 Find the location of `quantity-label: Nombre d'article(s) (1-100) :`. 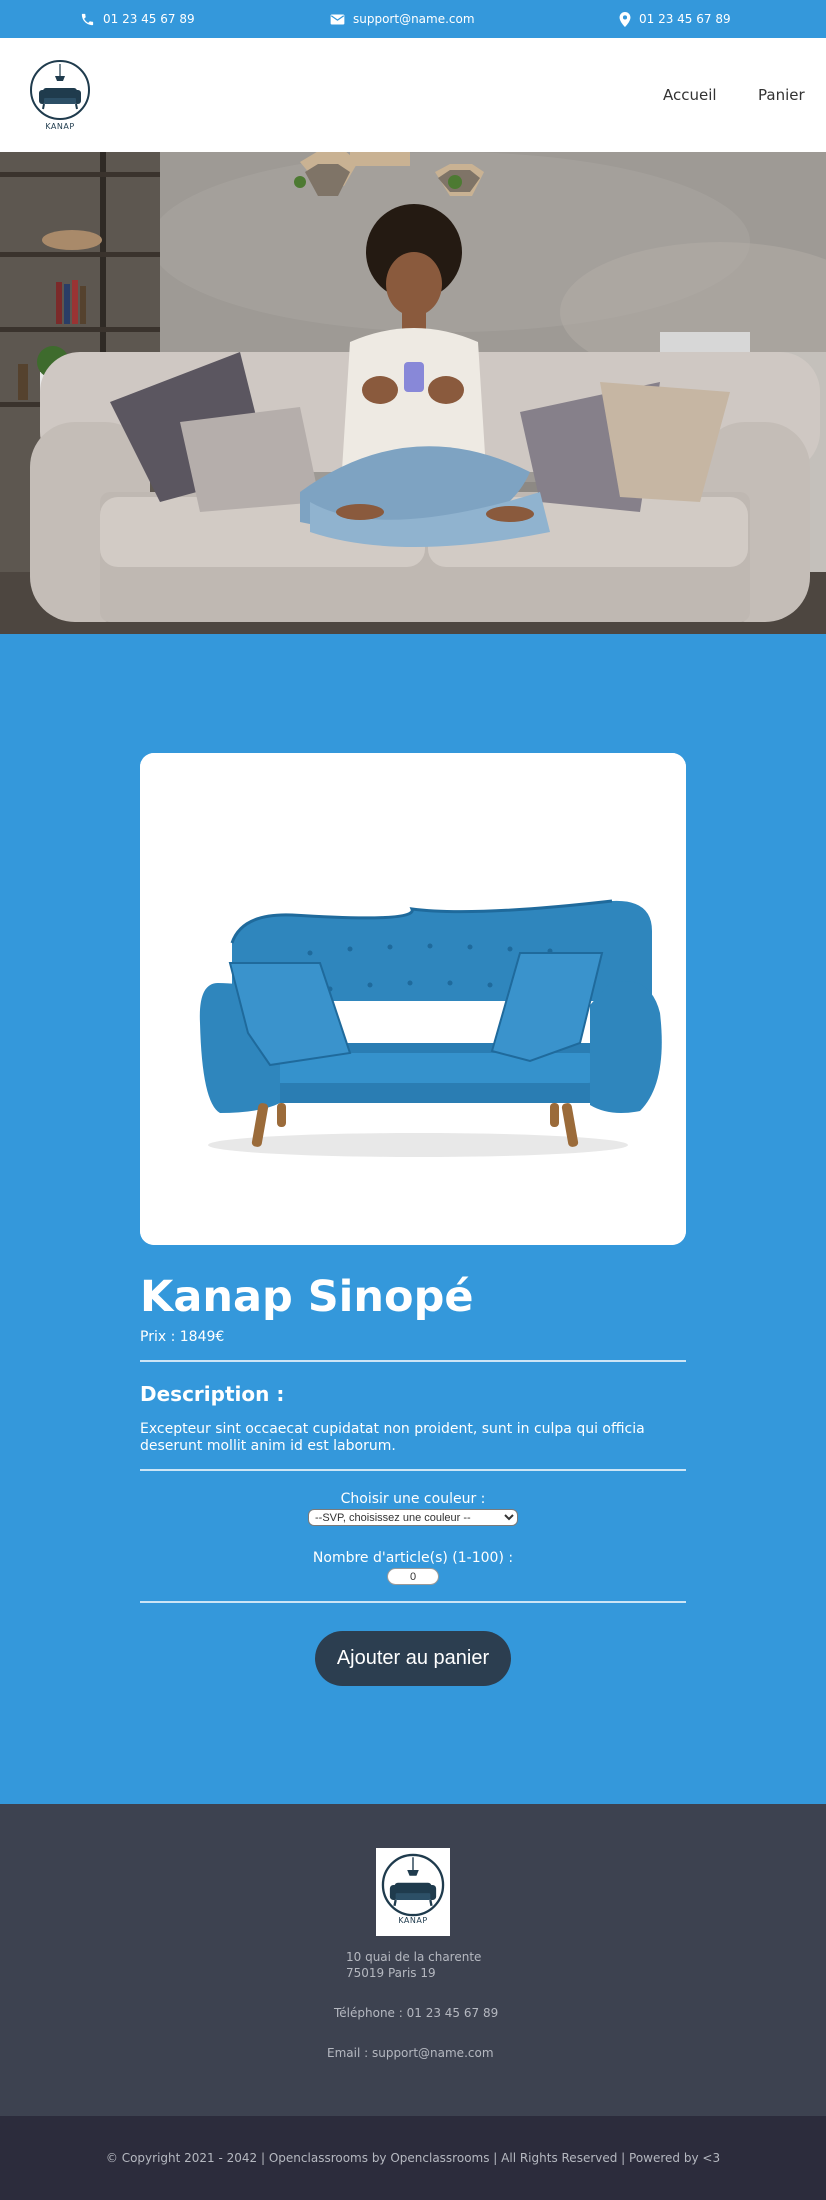

quantity-label: Nombre d'article(s) (1-100) : is located at coordinates (413, 1558).